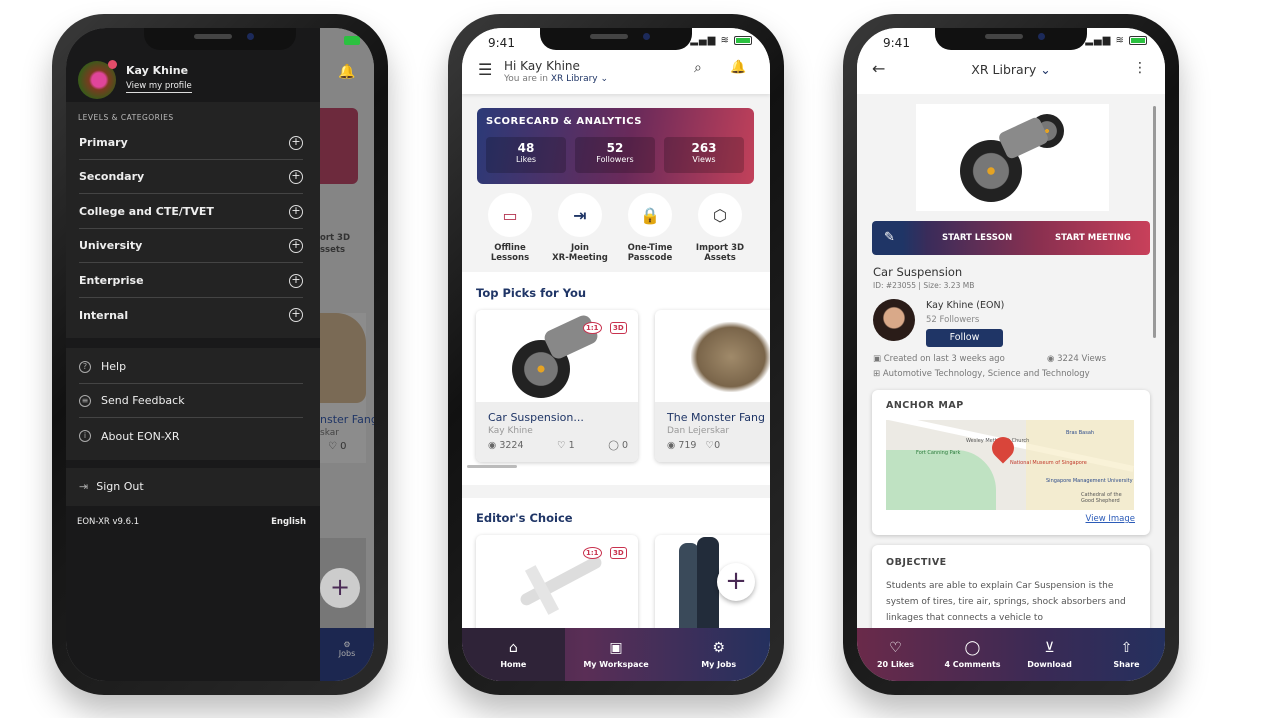 The height and width of the screenshot is (718, 1276). I want to click on share-button: ⇧ Share, so click(1126, 654).